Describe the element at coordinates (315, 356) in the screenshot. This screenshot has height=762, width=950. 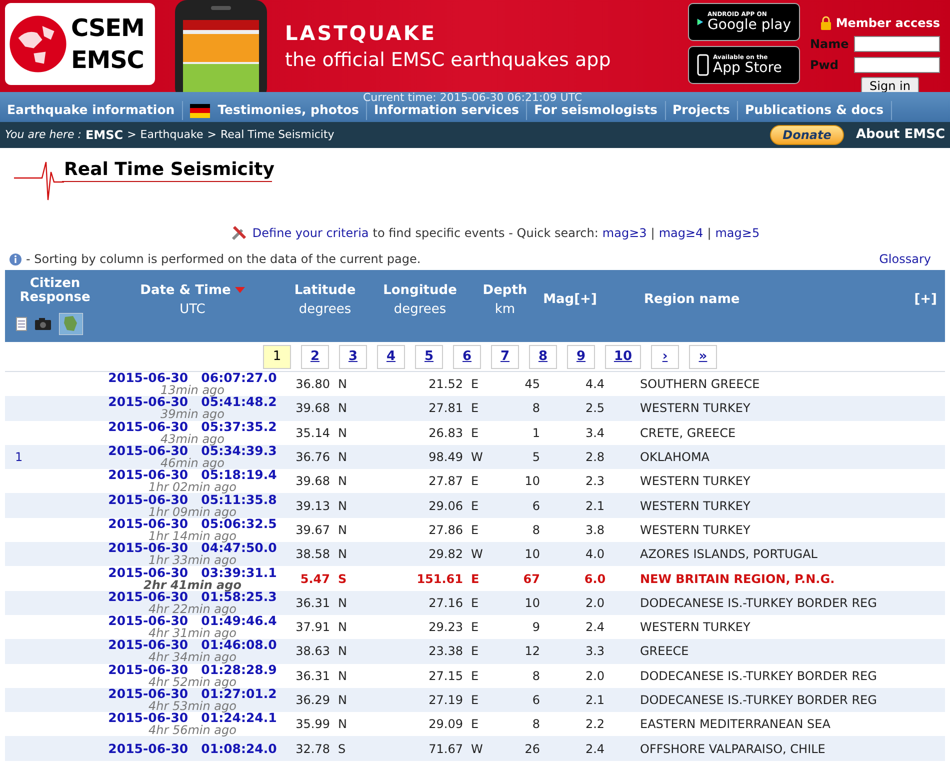
I see `page-link: 2` at that location.